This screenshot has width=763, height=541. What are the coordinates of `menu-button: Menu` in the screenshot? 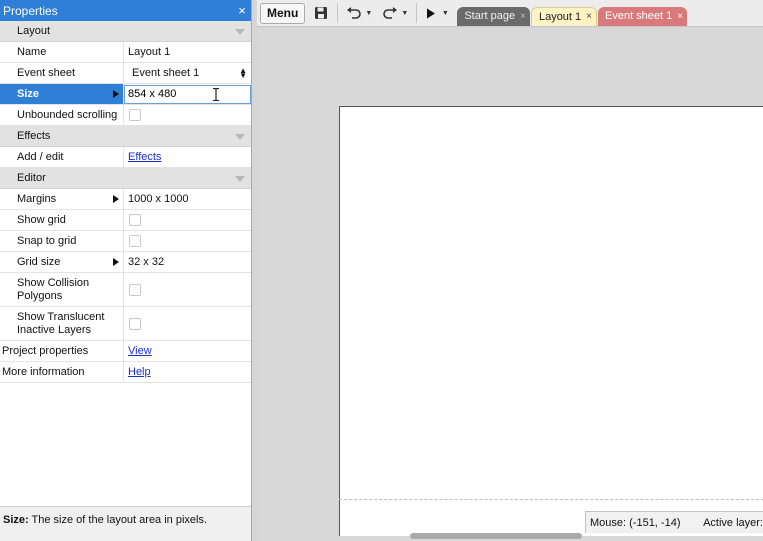 It's located at (283, 13).